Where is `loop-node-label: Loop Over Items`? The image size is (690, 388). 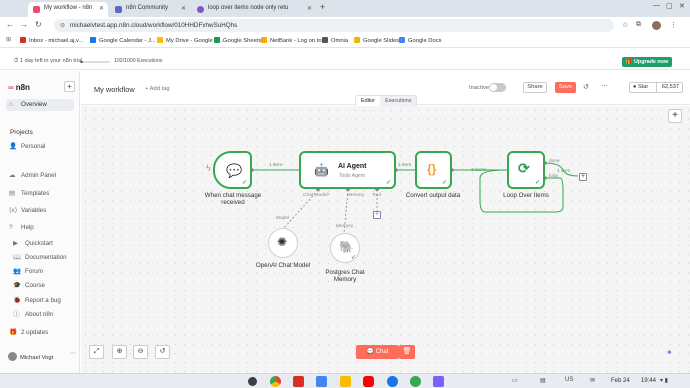 loop-node-label: Loop Over Items is located at coordinates (526, 195).